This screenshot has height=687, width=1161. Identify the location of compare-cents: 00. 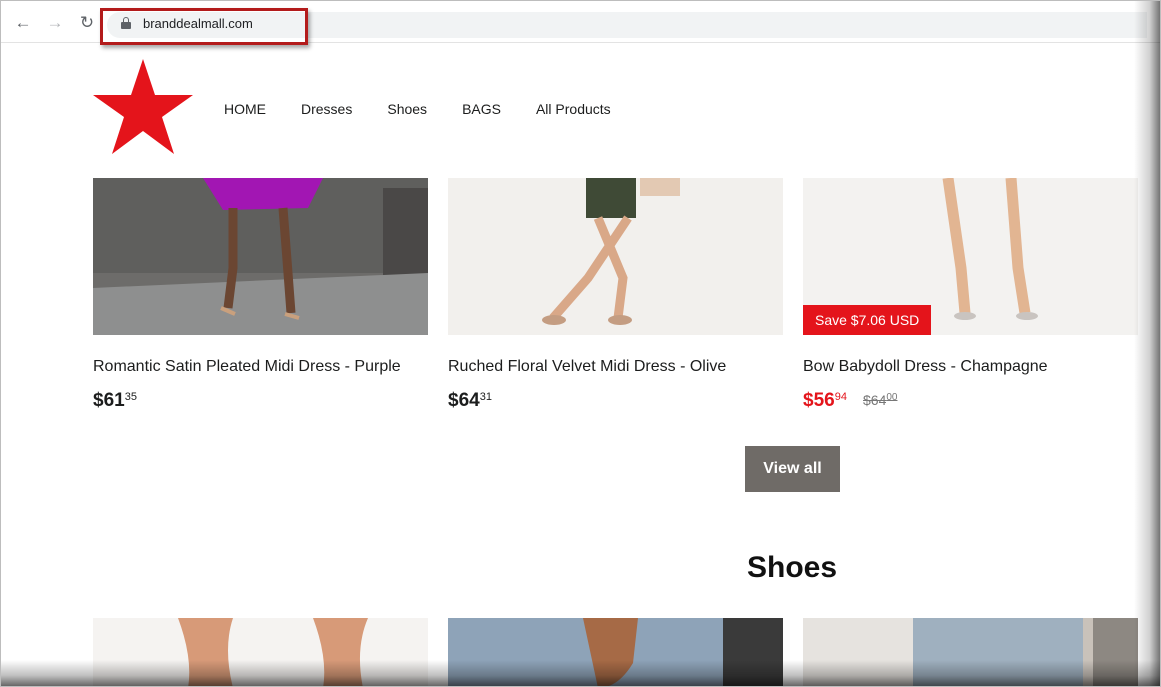
(892, 397).